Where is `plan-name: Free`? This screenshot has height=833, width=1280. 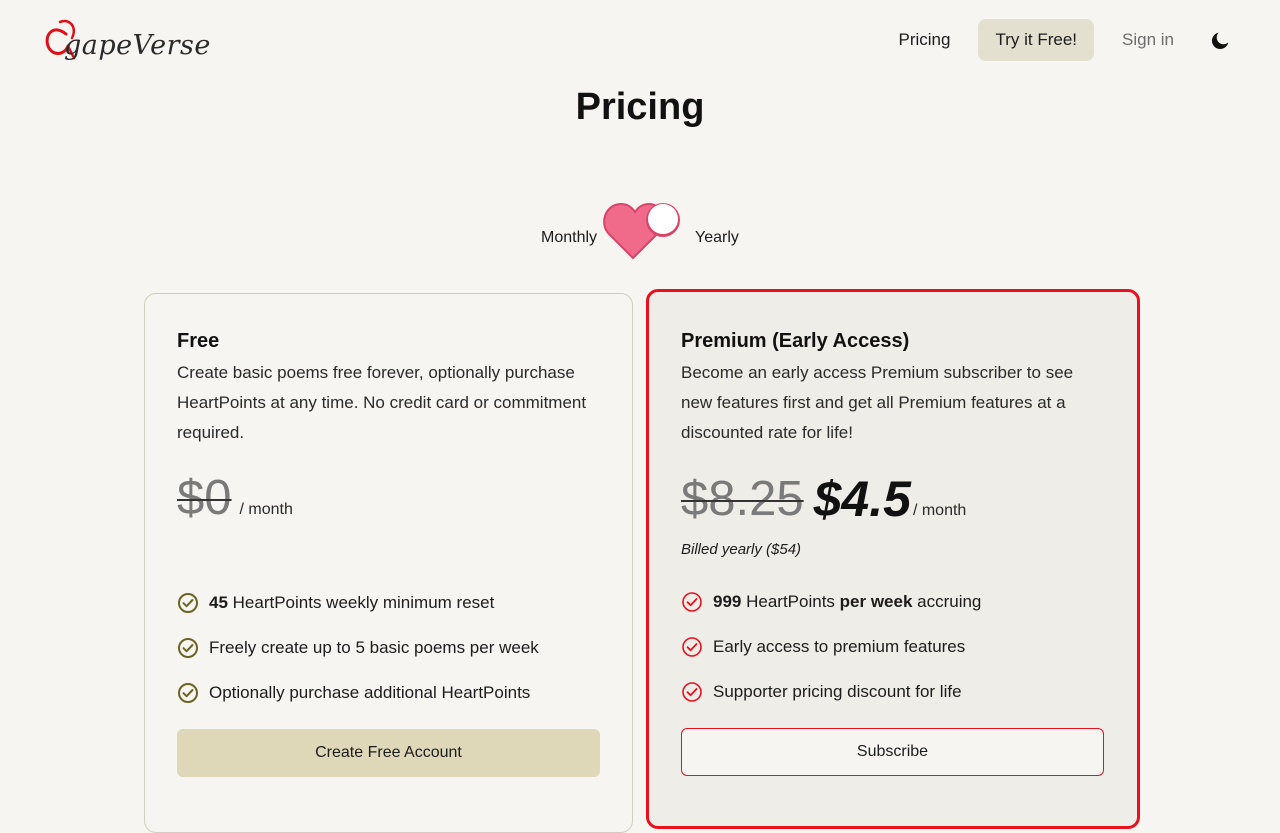 plan-name: Free is located at coordinates (198, 341).